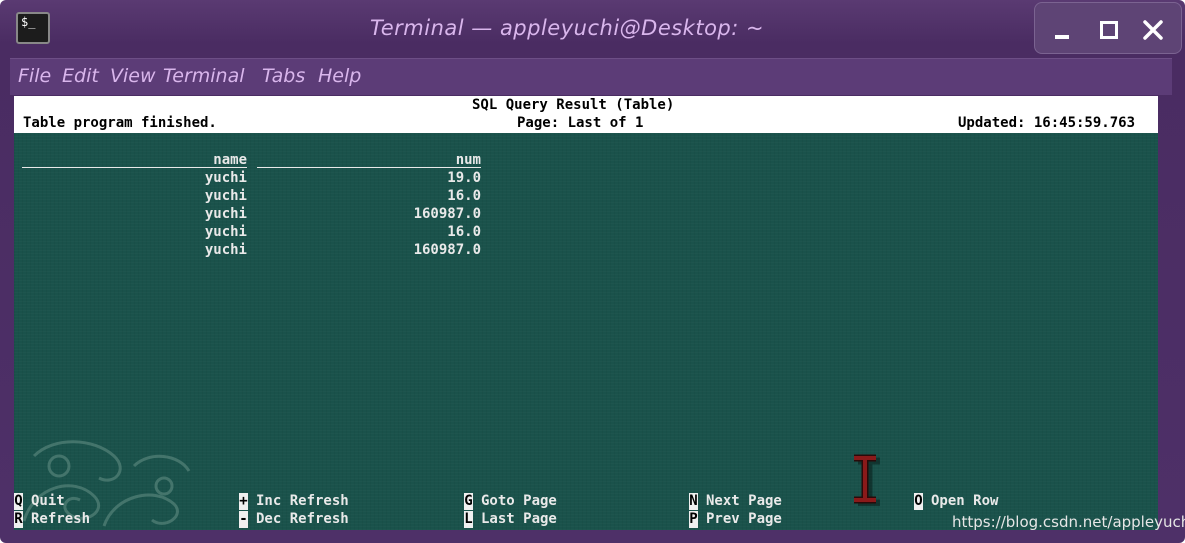 Image resolution: width=1185 pixels, height=543 pixels. Describe the element at coordinates (468, 501) in the screenshot. I see `shortcut-key-goto-page: G` at that location.